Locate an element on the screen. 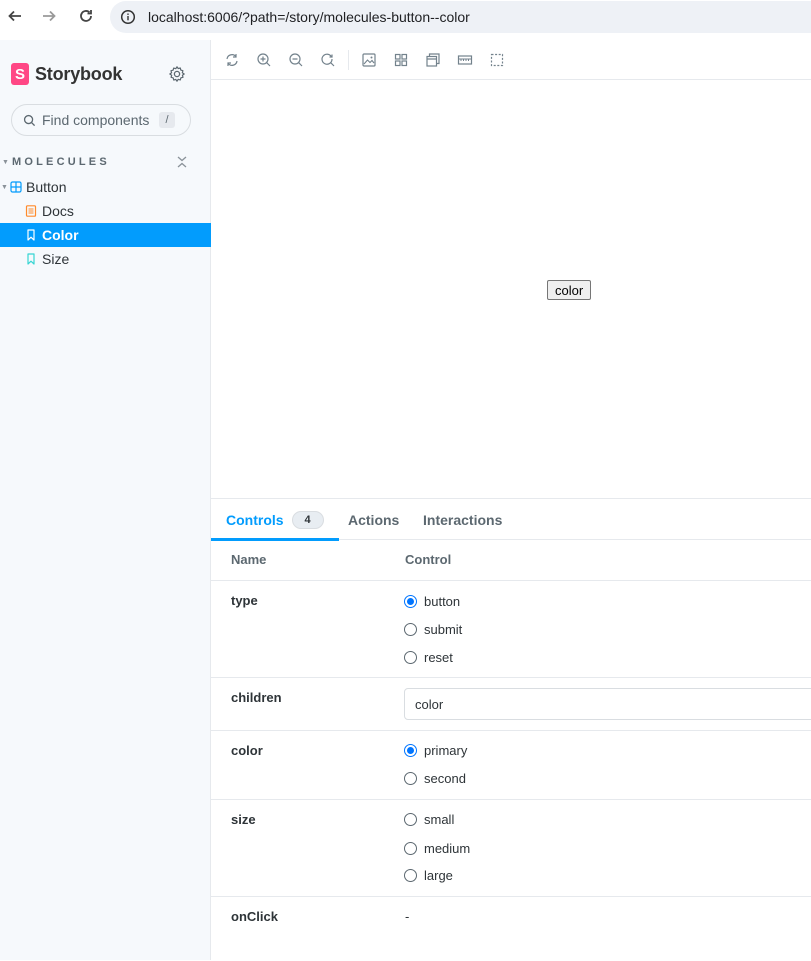 This screenshot has height=961, width=811. sidebar-item-label: Color is located at coordinates (60, 235).